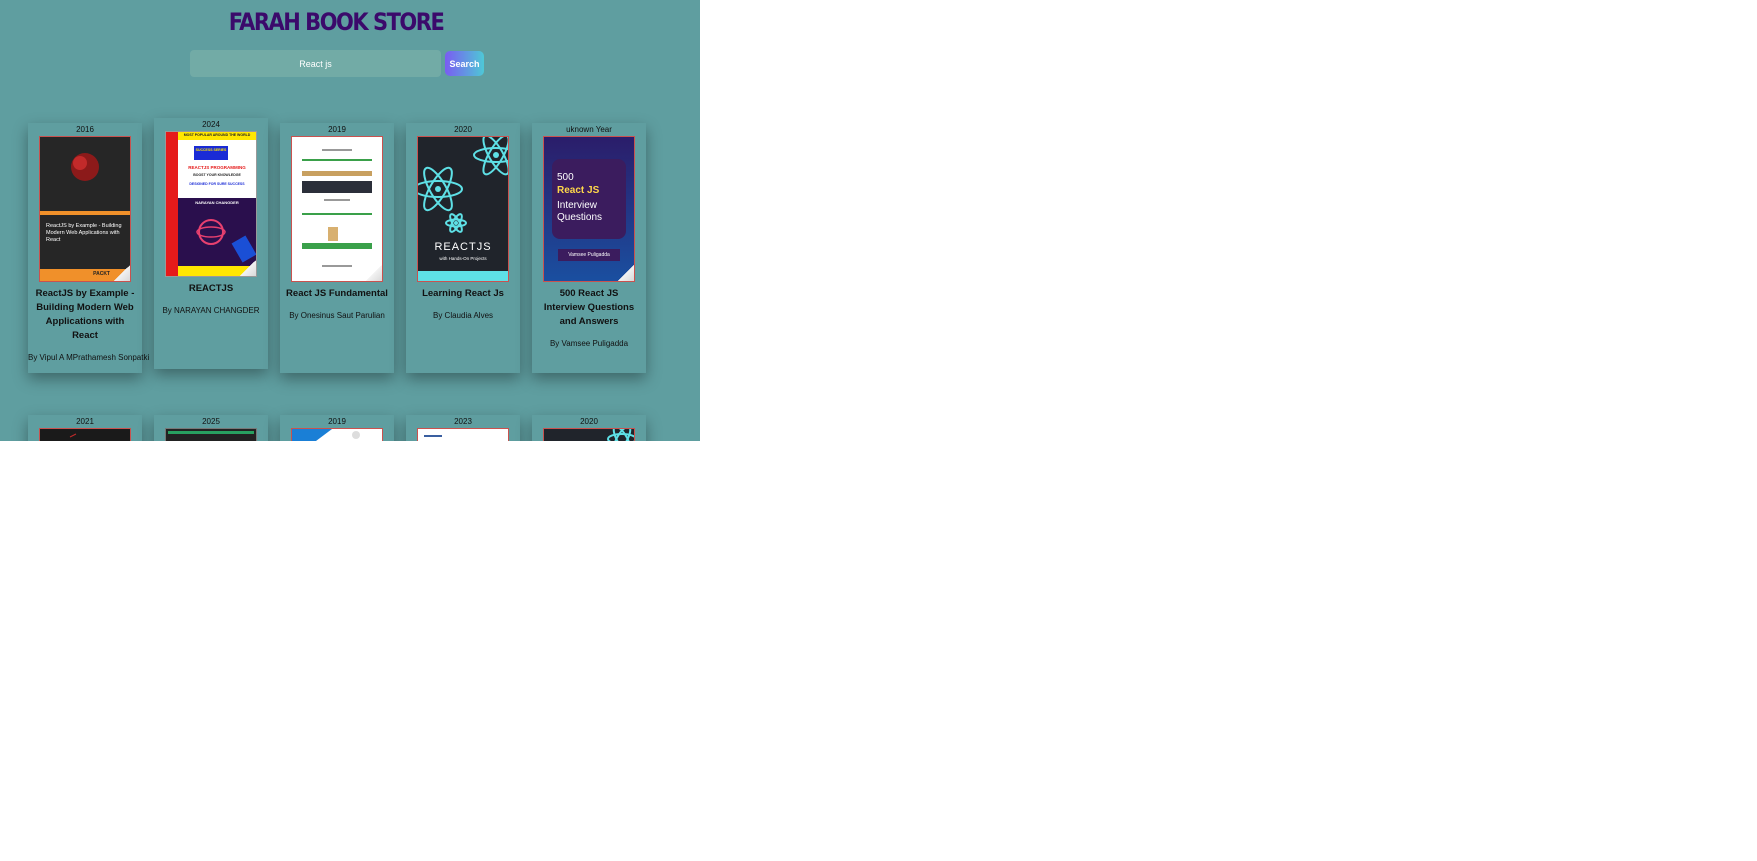  Describe the element at coordinates (85, 421) in the screenshot. I see `book-year: 2021` at that location.